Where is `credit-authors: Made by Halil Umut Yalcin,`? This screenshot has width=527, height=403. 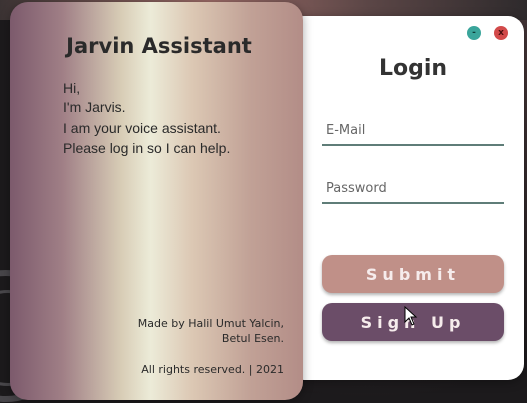 credit-authors: Made by Halil Umut Yalcin, is located at coordinates (210, 323).